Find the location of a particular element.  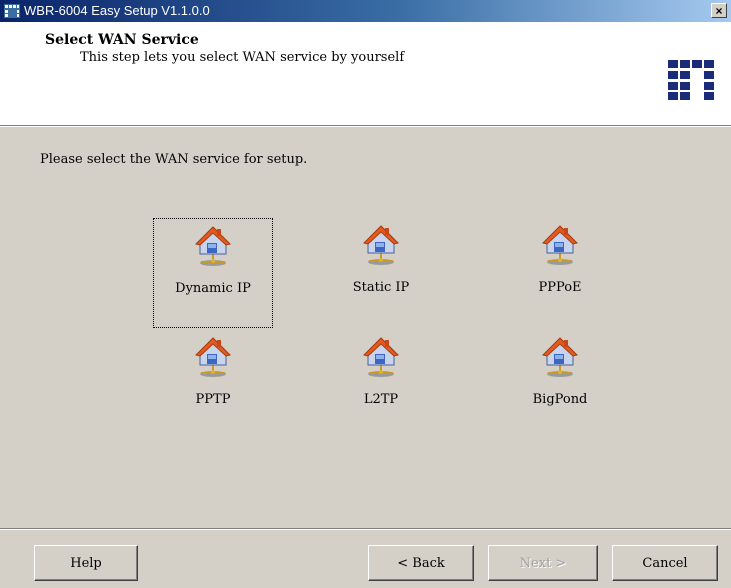

service-label: Static IP is located at coordinates (381, 287).